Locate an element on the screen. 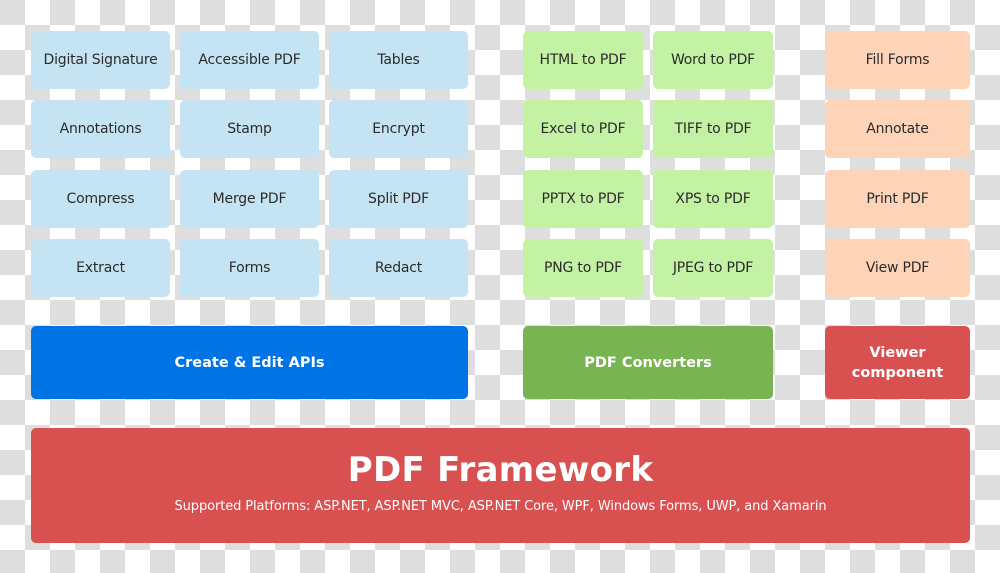 The width and height of the screenshot is (1000, 573). feature-merge-pdf: Merge PDF is located at coordinates (249, 199).